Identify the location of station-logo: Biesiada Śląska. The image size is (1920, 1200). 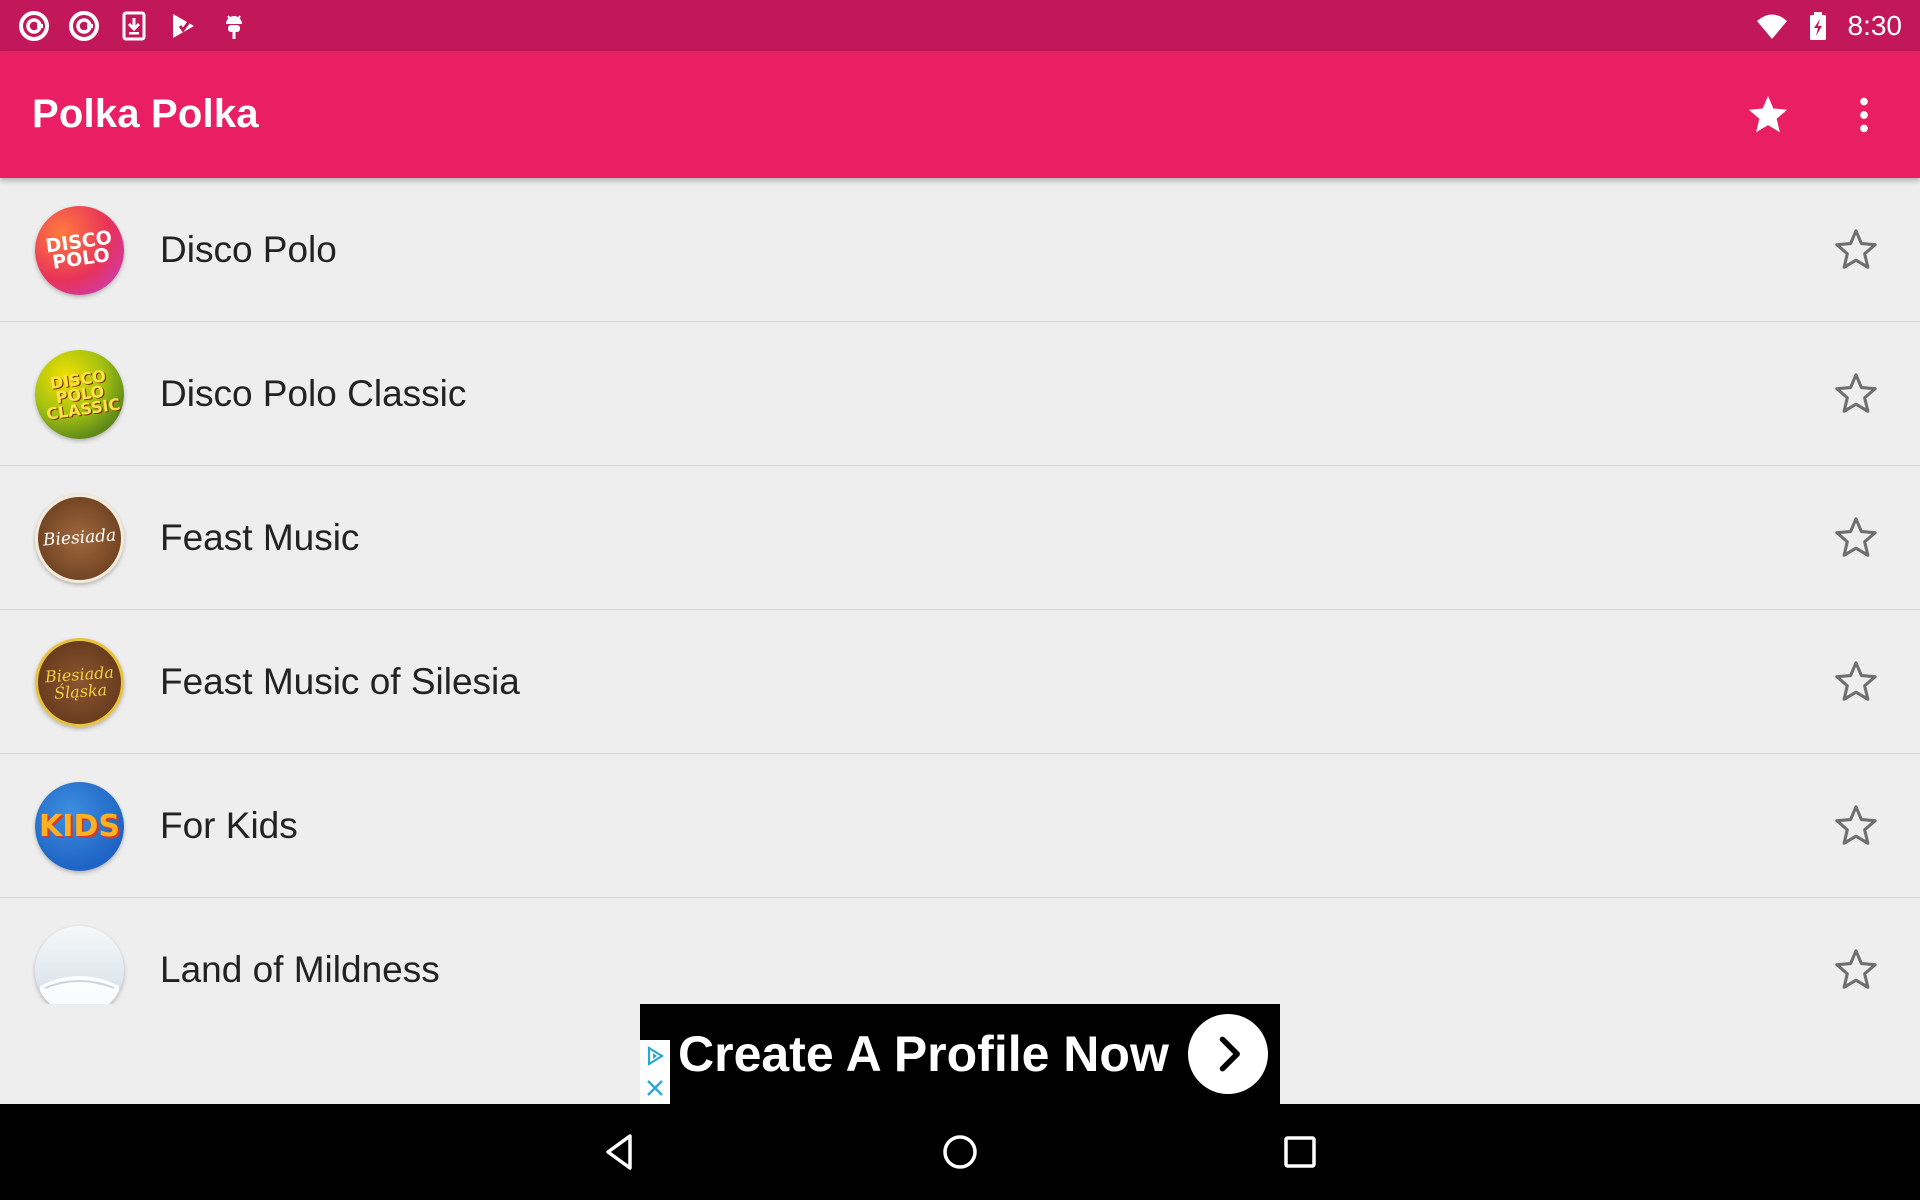
(79, 682).